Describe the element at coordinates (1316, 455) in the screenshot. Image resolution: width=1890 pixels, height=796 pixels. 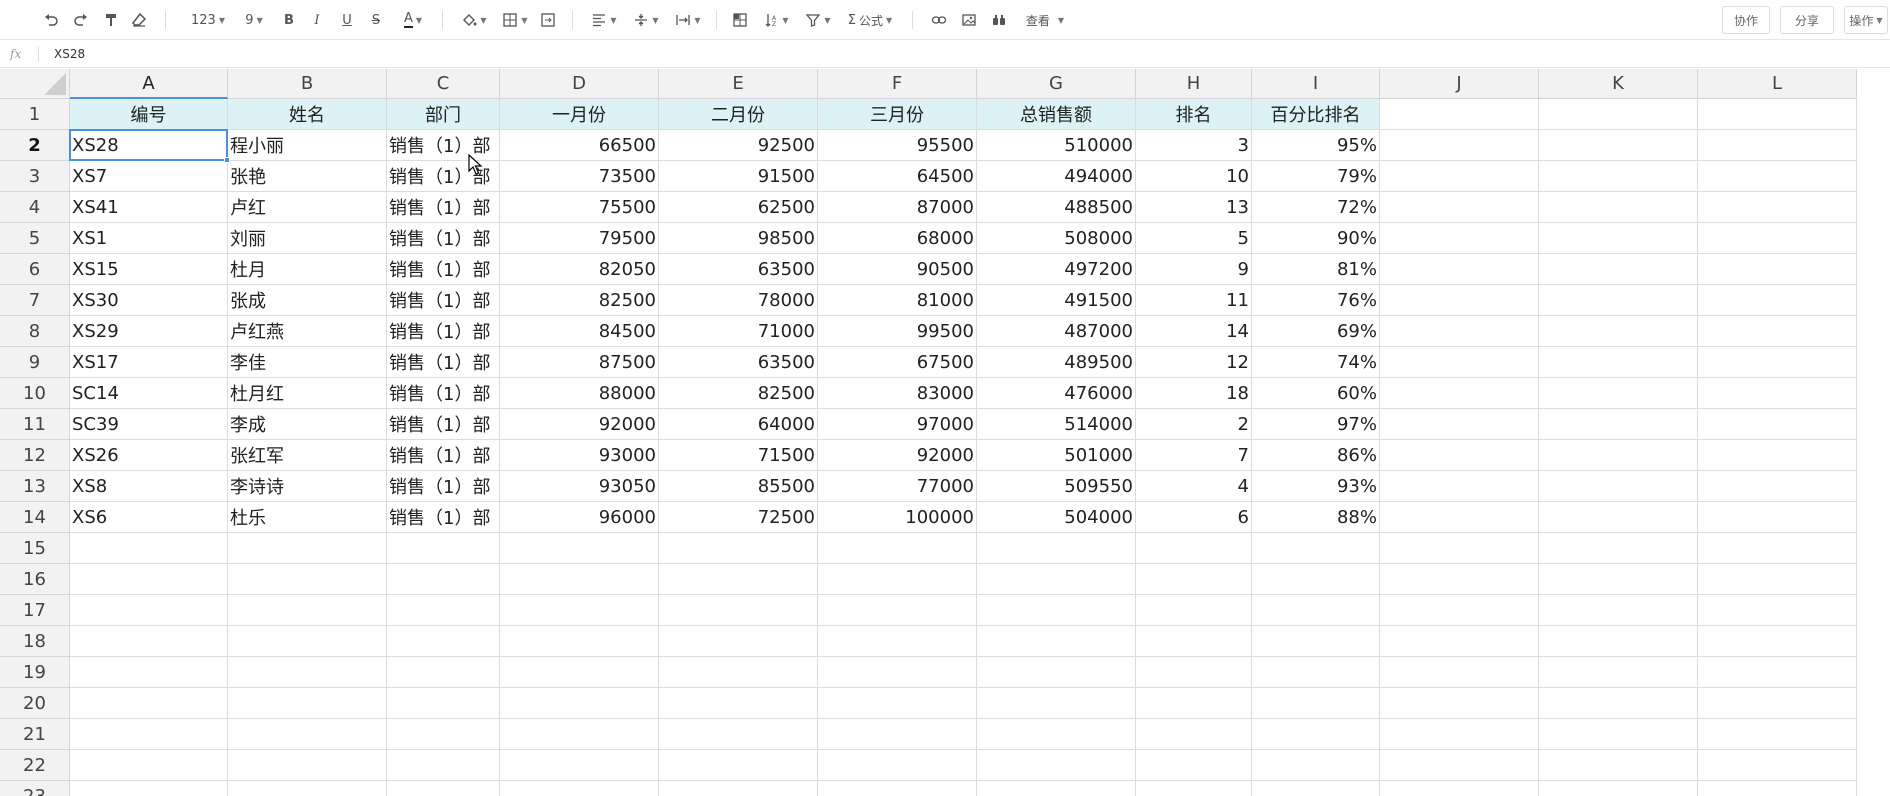
I see `cell-i12: 86%` at that location.